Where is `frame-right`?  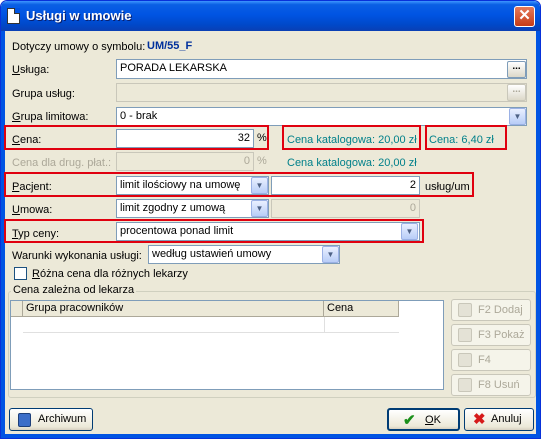 frame-right is located at coordinates (538, 234).